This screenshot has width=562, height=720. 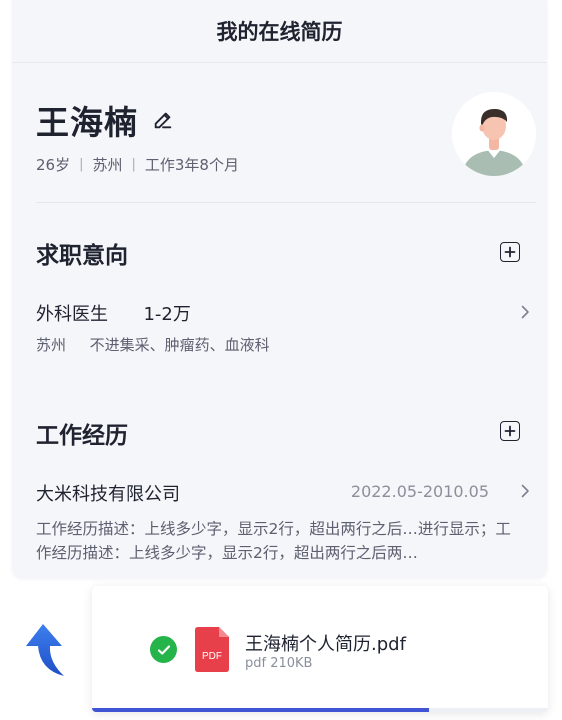 I want to click on experience-text: 工作3年8个月, so click(x=191, y=165).